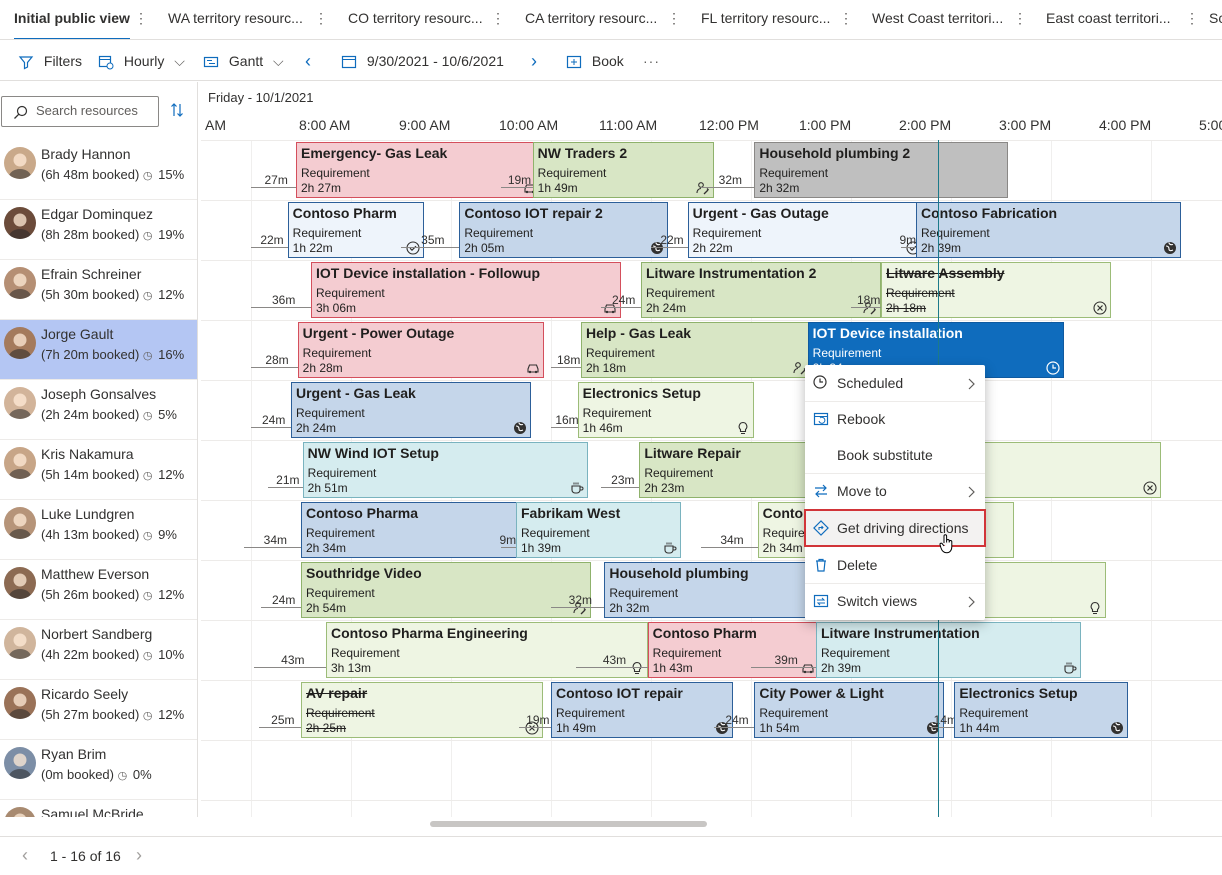 The width and height of the screenshot is (1222, 875). What do you see at coordinates (519, 180) in the screenshot?
I see `travel-time-label: 19m` at bounding box center [519, 180].